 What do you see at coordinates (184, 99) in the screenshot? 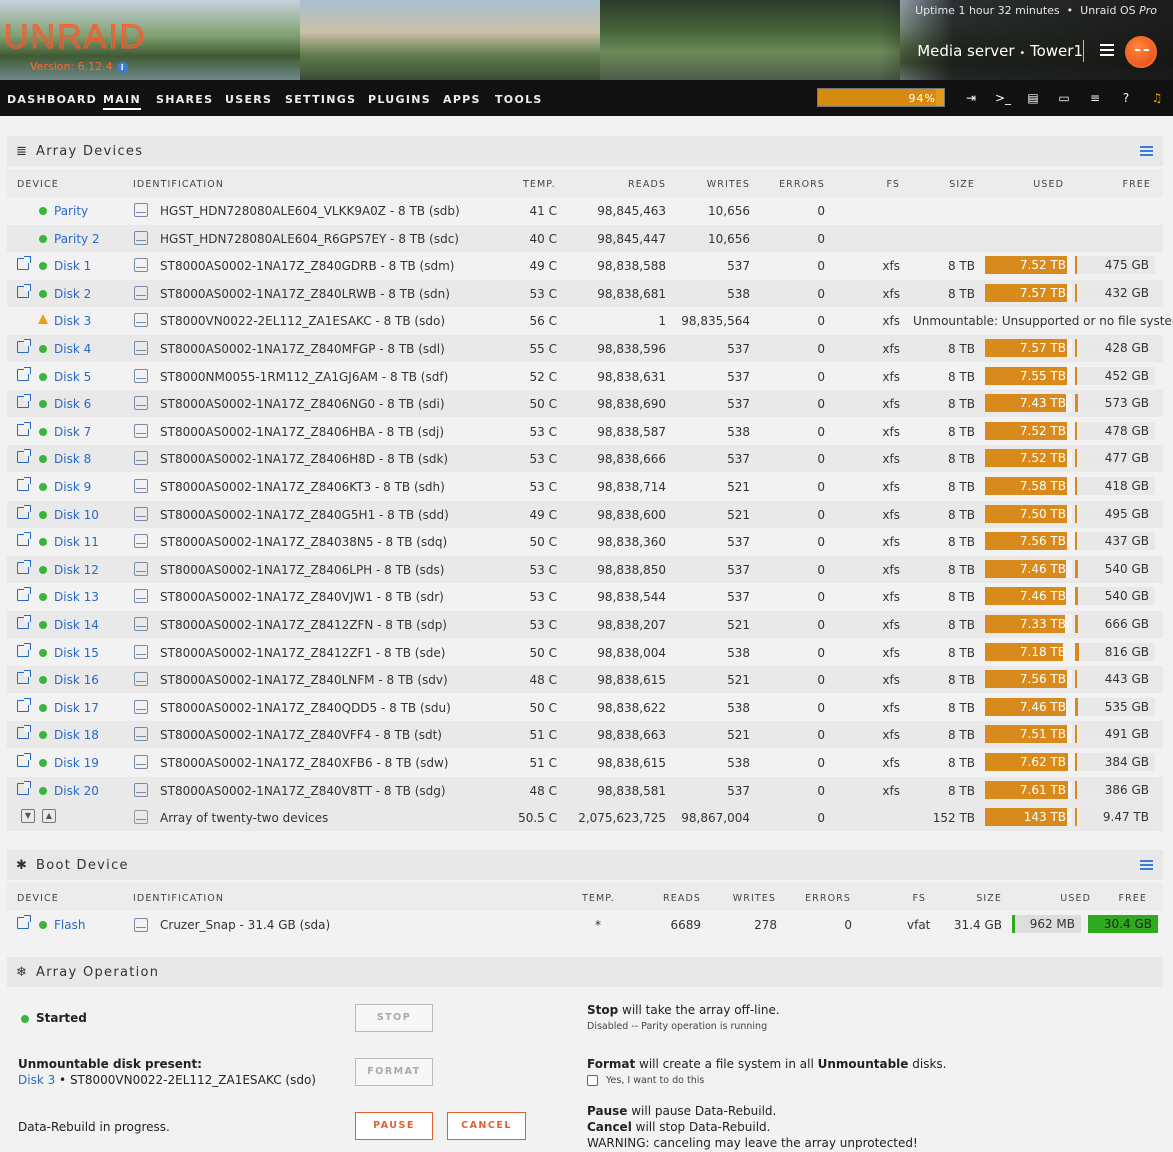
I see `nav-tab-shares: SHARES` at bounding box center [184, 99].